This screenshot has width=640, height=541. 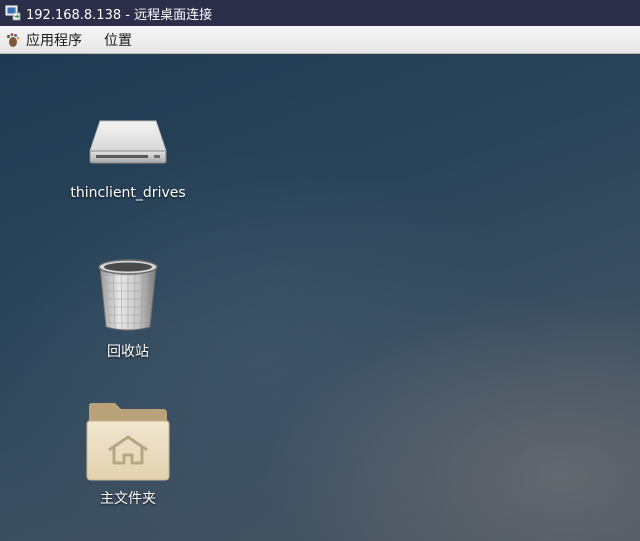 I want to click on places-menu: 位置, so click(x=117, y=39).